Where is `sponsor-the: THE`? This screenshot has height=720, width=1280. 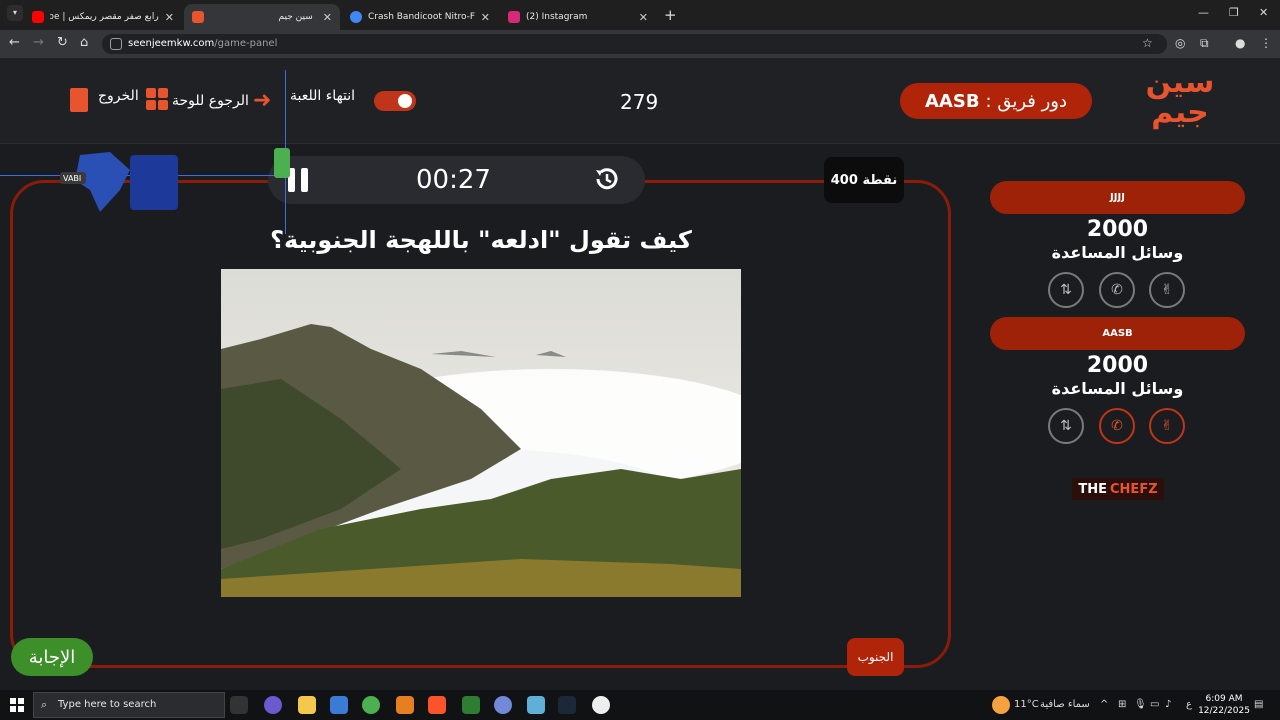
sponsor-the: THE is located at coordinates (1093, 489).